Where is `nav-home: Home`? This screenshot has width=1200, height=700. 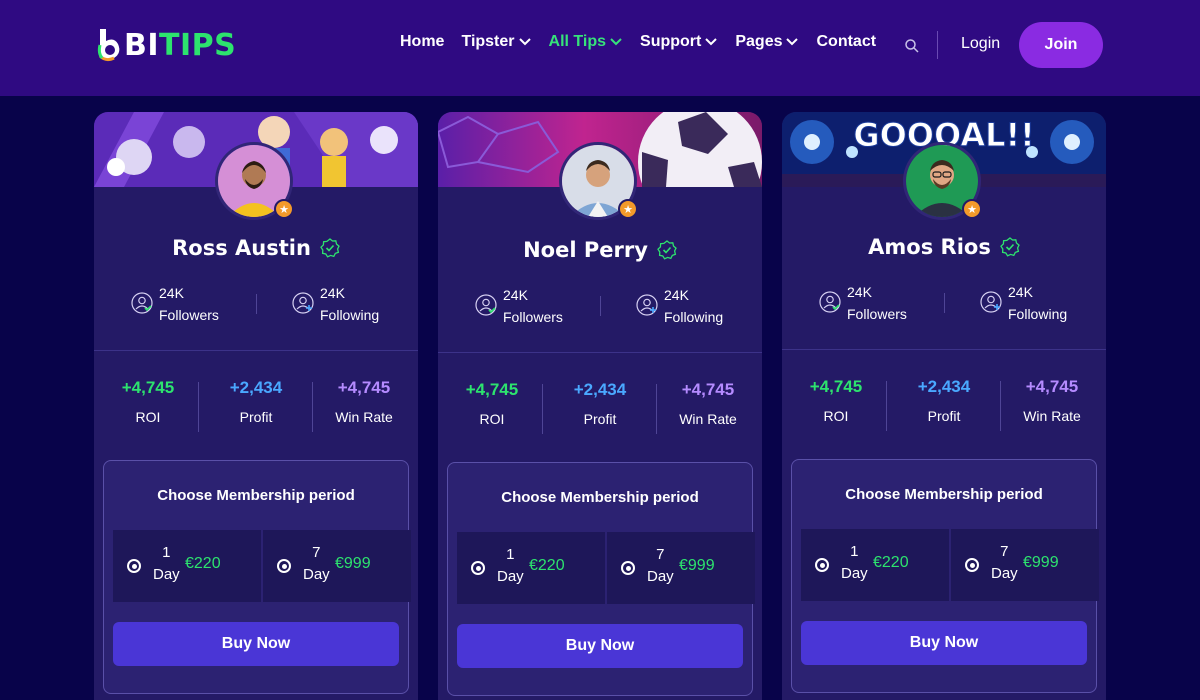 nav-home: Home is located at coordinates (422, 42).